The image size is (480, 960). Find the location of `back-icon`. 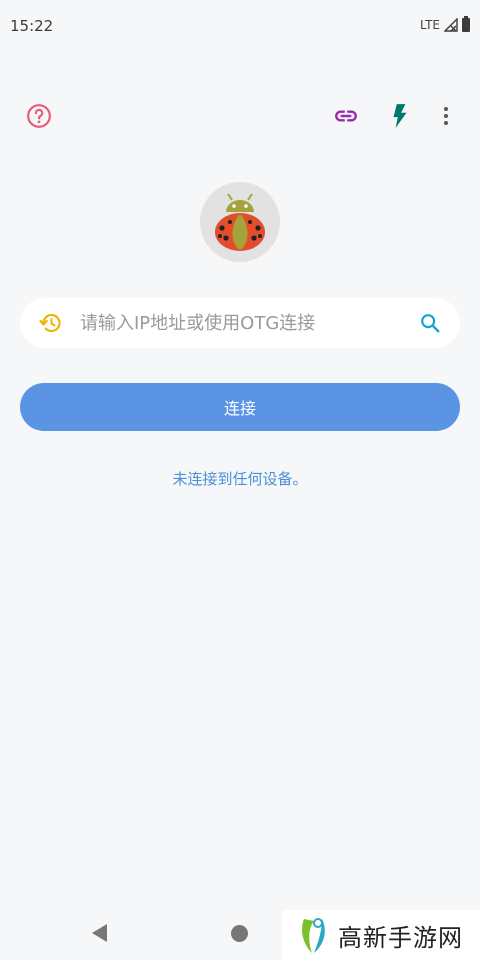

back-icon is located at coordinates (99, 933).